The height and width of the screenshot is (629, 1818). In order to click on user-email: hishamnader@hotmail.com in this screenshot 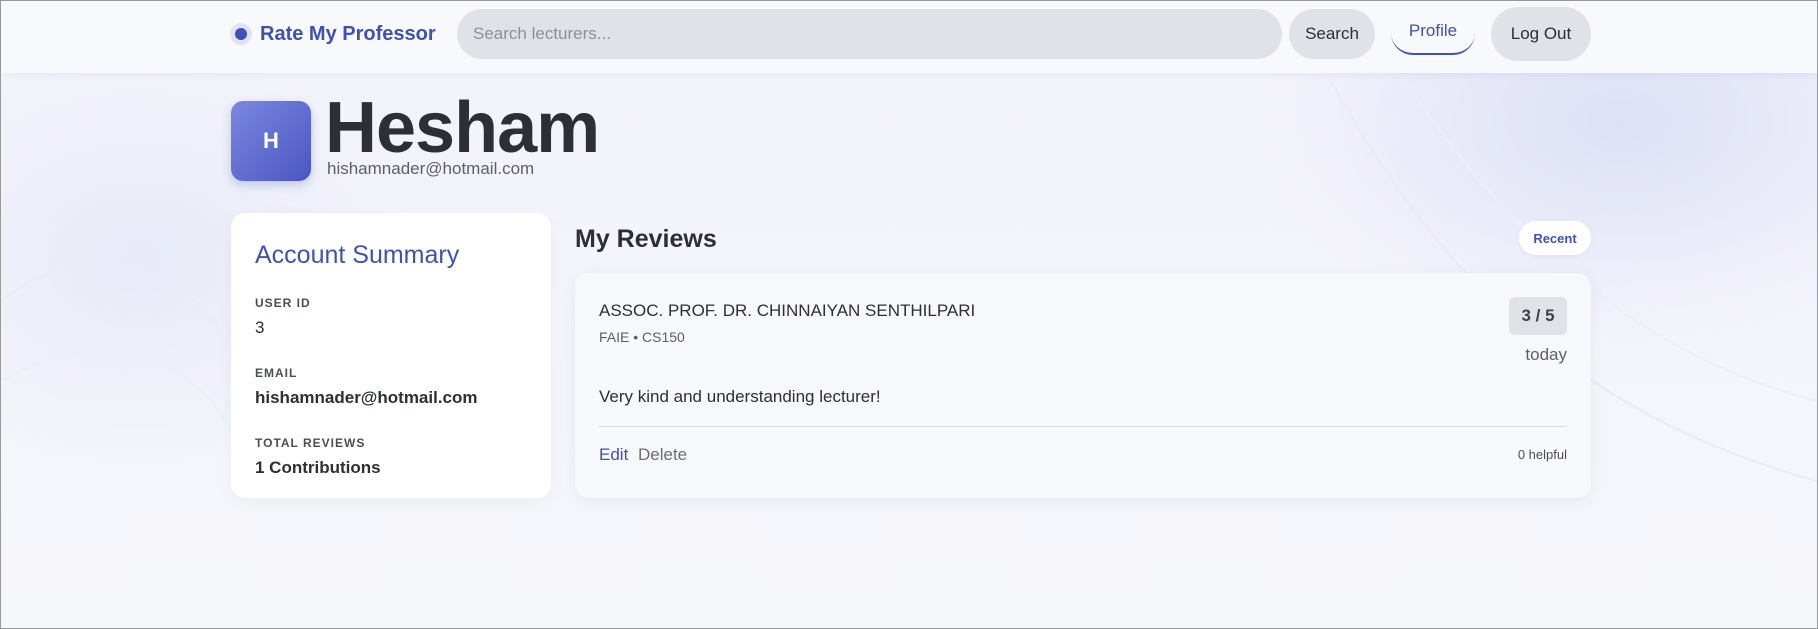, I will do `click(431, 168)`.